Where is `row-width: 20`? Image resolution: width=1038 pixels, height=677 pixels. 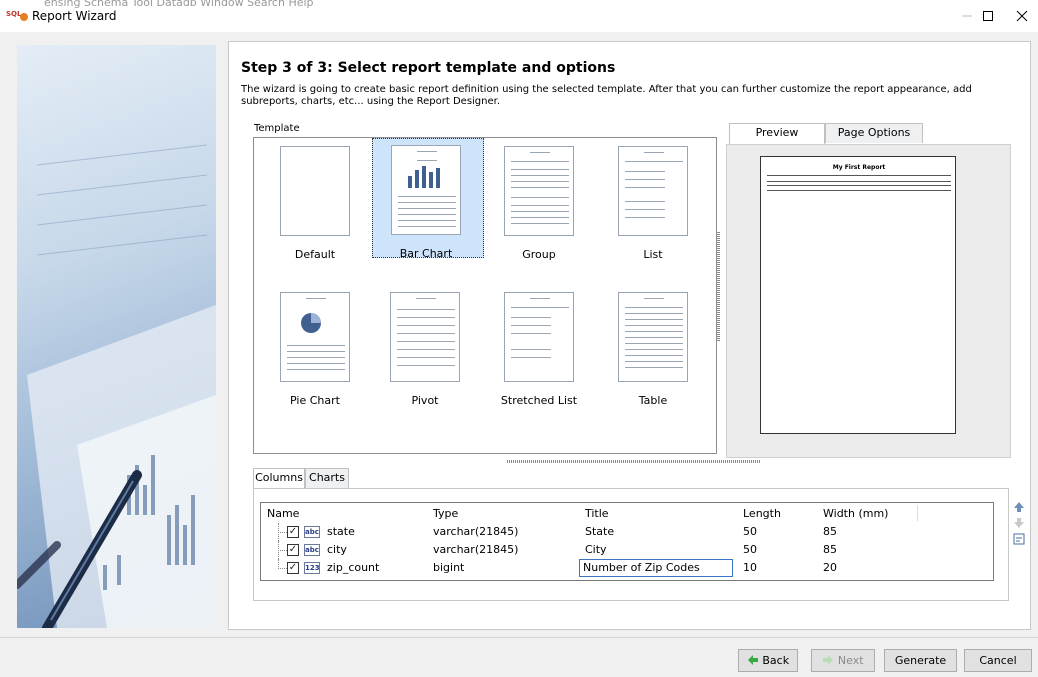
row-width: 20 is located at coordinates (830, 567).